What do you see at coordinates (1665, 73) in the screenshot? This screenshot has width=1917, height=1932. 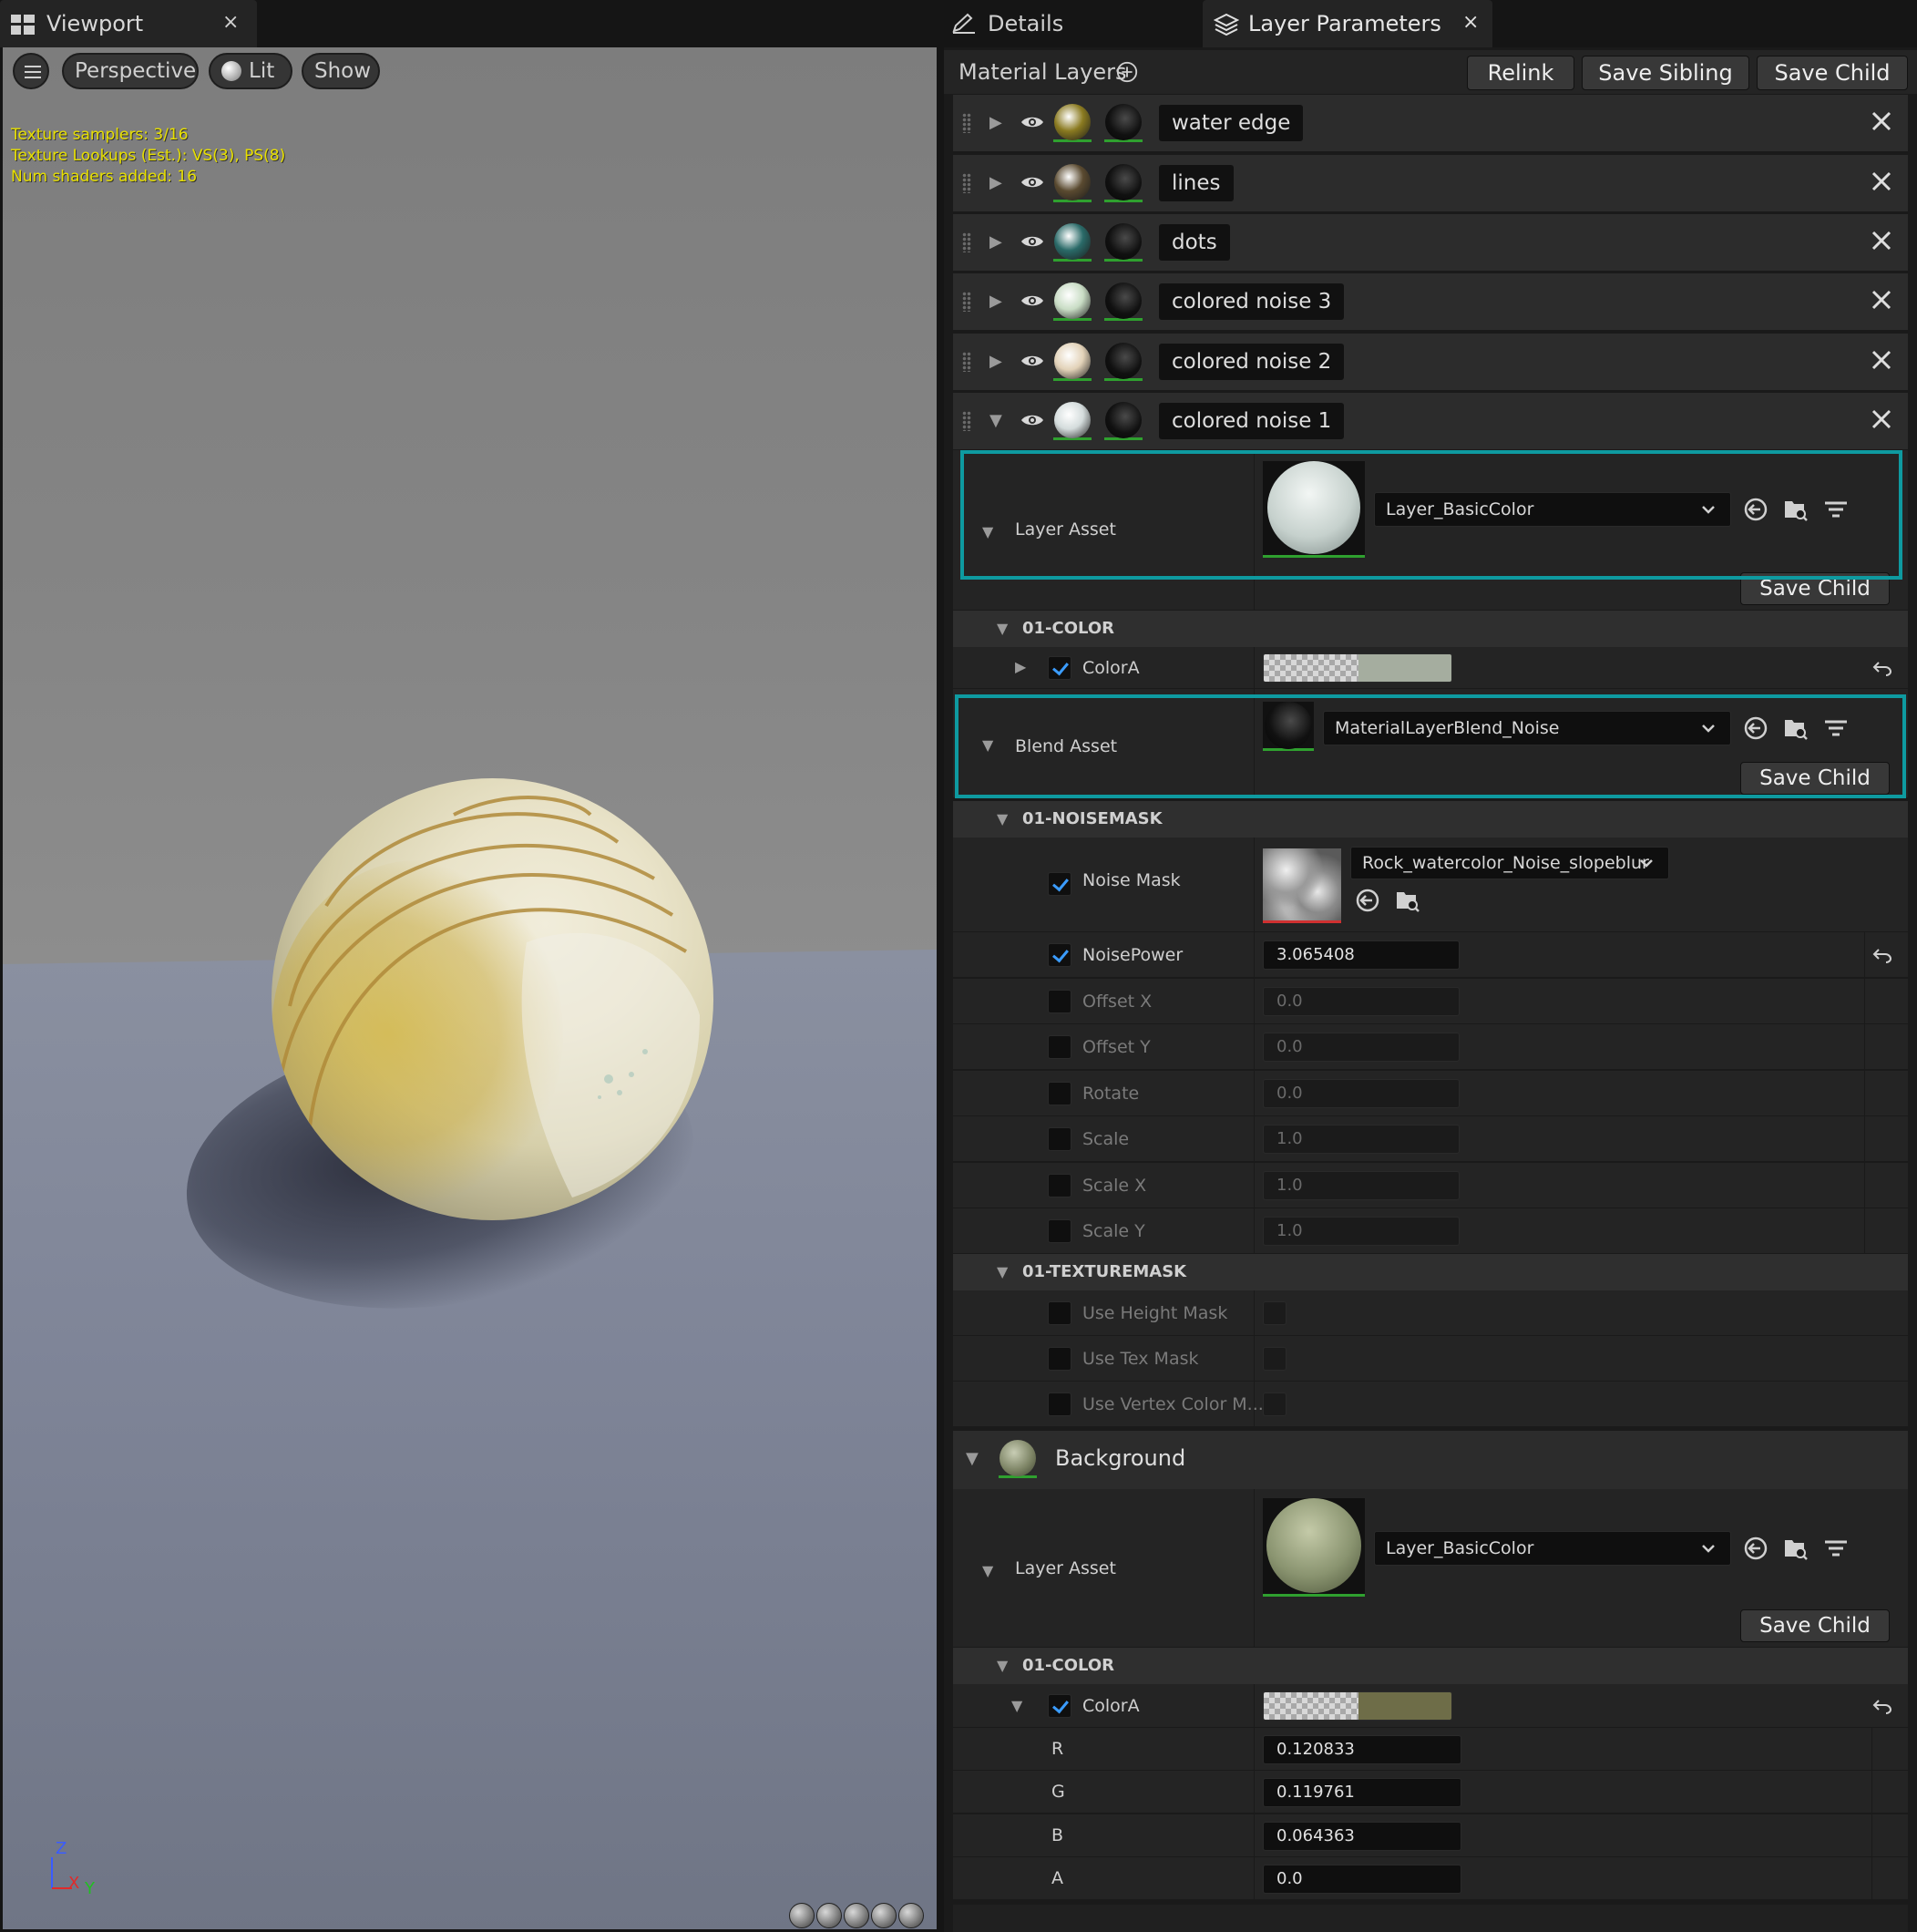 I see `save-sibling-button: Save Sibling` at bounding box center [1665, 73].